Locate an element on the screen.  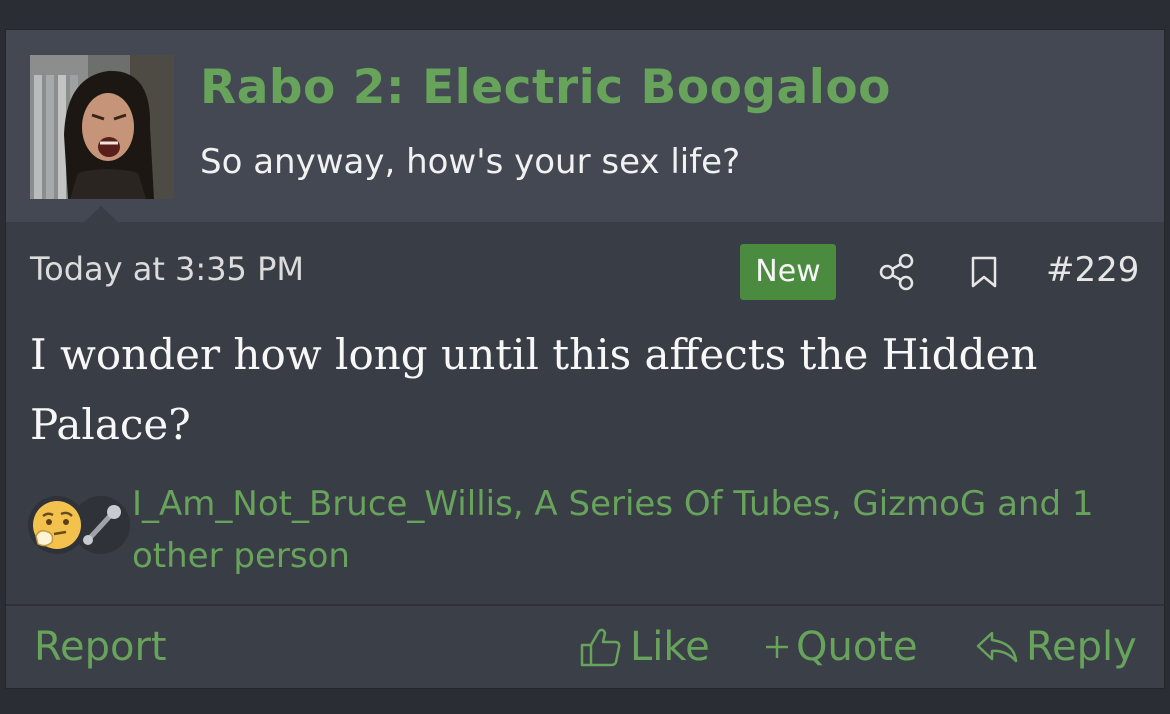
author-name: Rabo 2: Electric Boogaloo is located at coordinates (545, 87).